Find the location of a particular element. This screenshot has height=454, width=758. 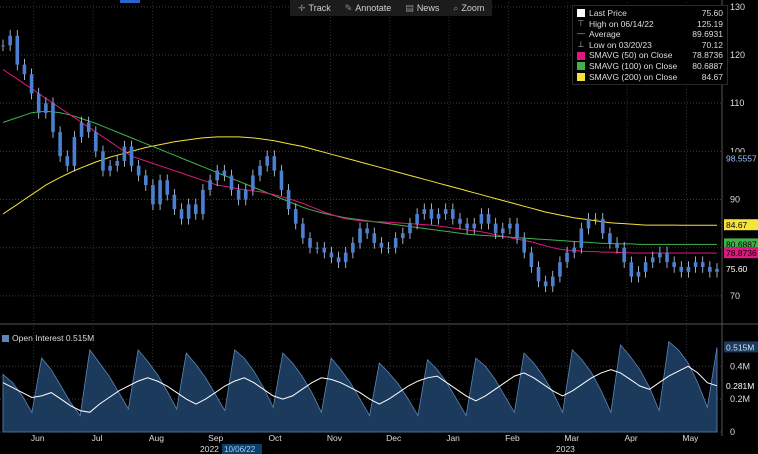

year-tick-label: 2023 is located at coordinates (565, 449).